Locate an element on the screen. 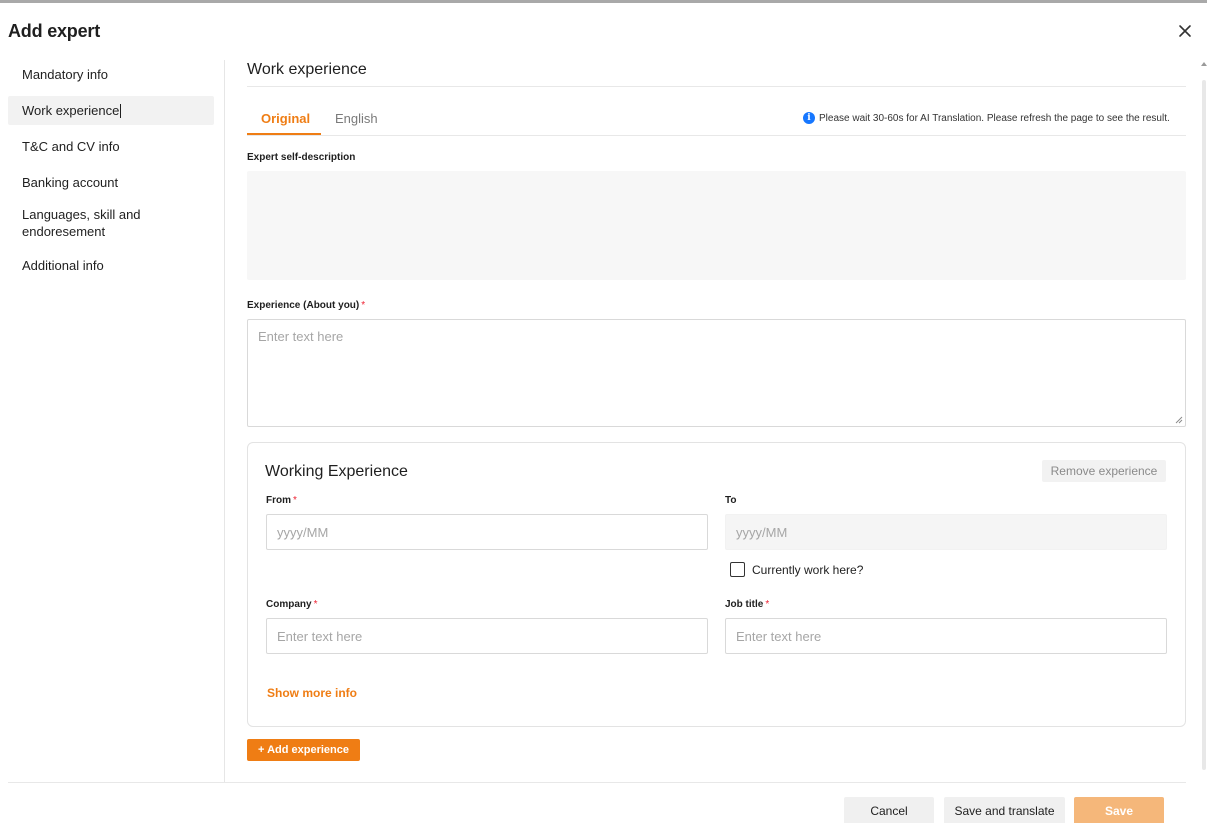 This screenshot has height=823, width=1207. company-placeholder: Enter text here is located at coordinates (320, 636).